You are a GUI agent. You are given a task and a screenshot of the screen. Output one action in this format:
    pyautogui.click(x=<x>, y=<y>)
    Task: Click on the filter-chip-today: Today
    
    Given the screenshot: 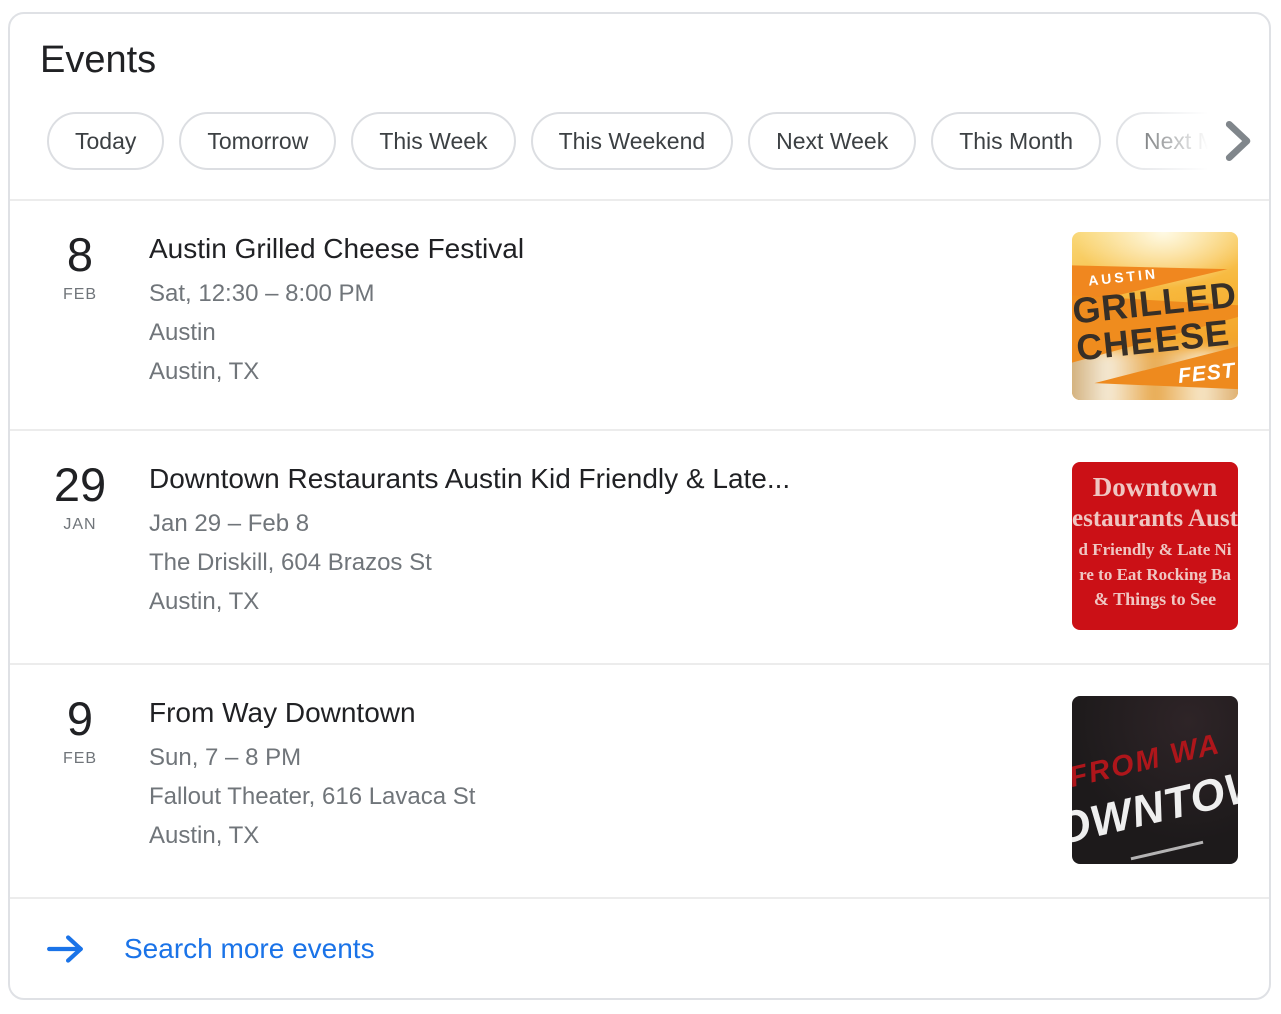 What is the action you would take?
    pyautogui.click(x=106, y=141)
    